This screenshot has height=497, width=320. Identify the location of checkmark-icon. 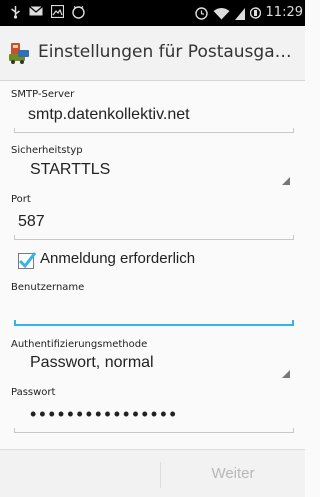
(27, 260).